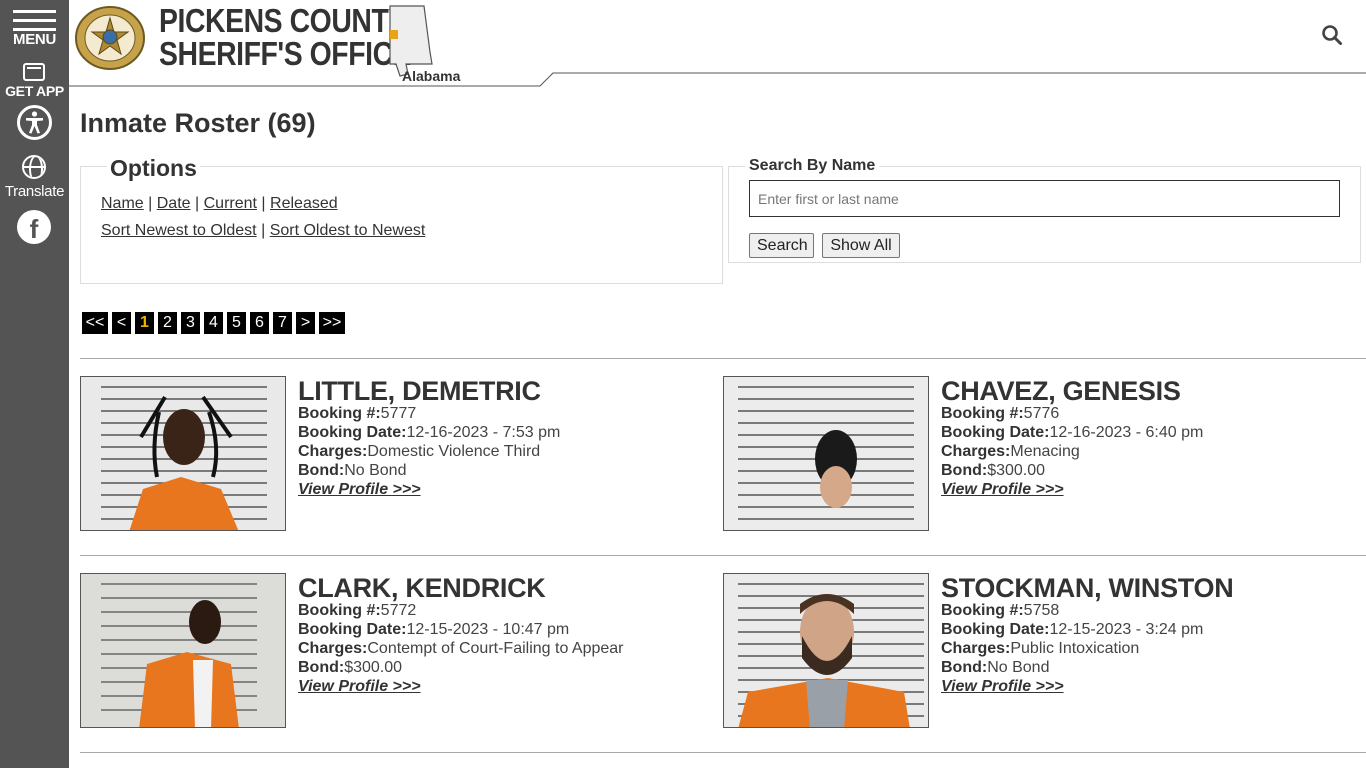  I want to click on show-all-button: Show All, so click(861, 245).